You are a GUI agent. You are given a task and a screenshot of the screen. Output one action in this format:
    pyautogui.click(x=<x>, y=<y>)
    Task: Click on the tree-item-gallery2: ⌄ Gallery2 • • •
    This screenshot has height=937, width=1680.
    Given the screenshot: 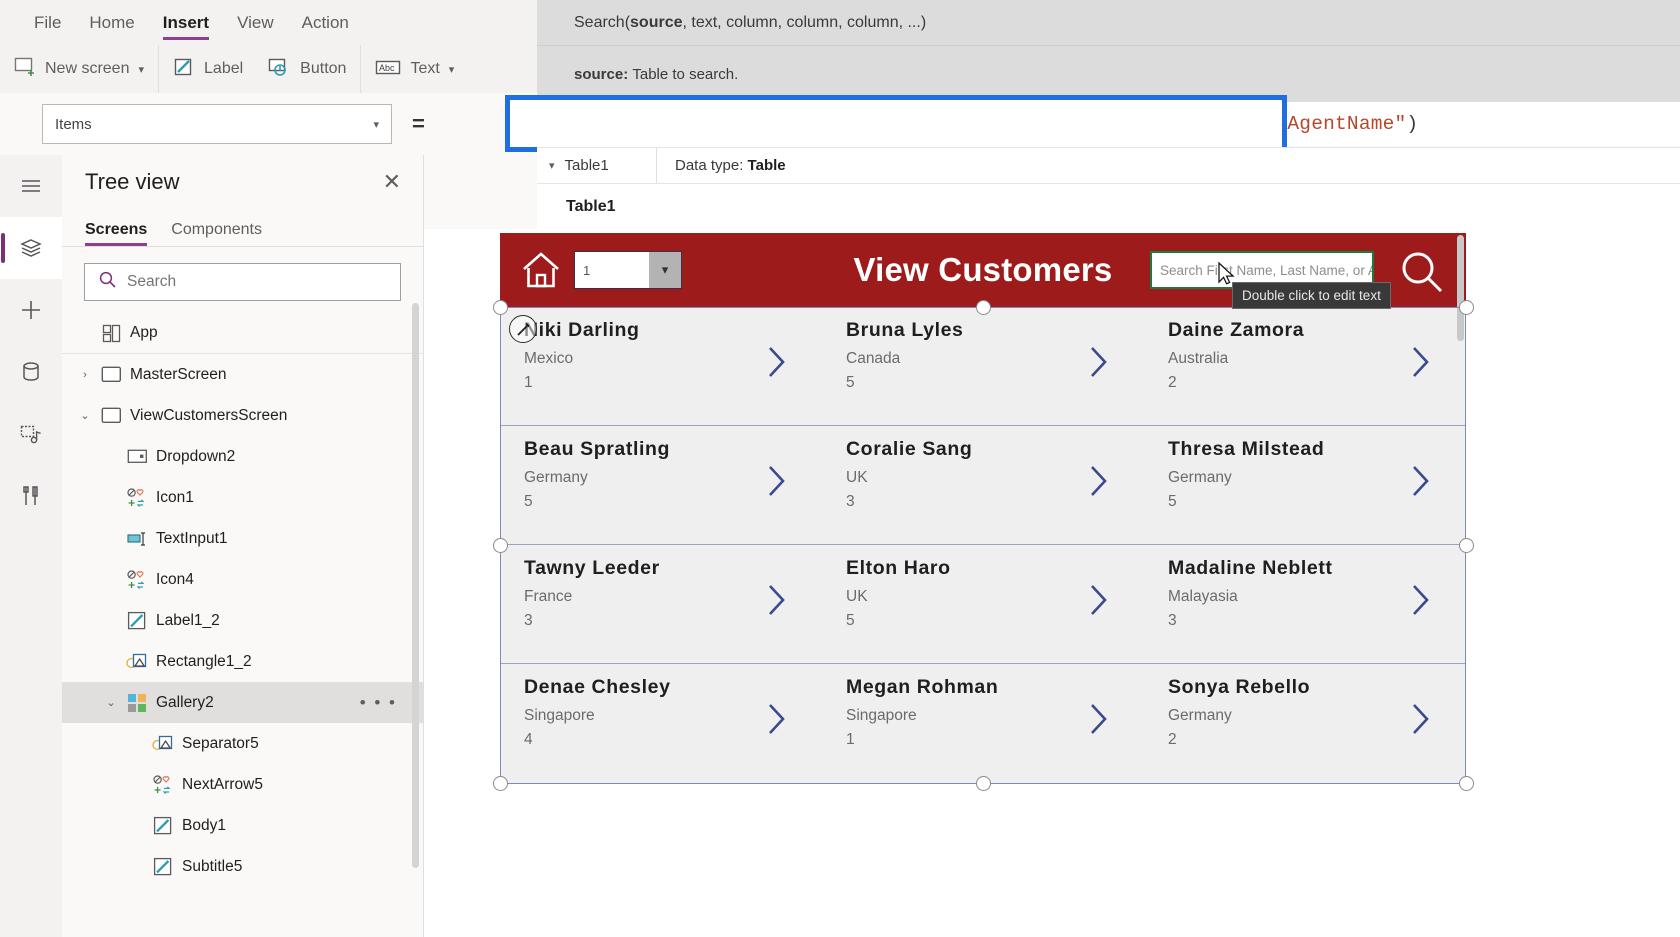 What is the action you would take?
    pyautogui.click(x=242, y=702)
    